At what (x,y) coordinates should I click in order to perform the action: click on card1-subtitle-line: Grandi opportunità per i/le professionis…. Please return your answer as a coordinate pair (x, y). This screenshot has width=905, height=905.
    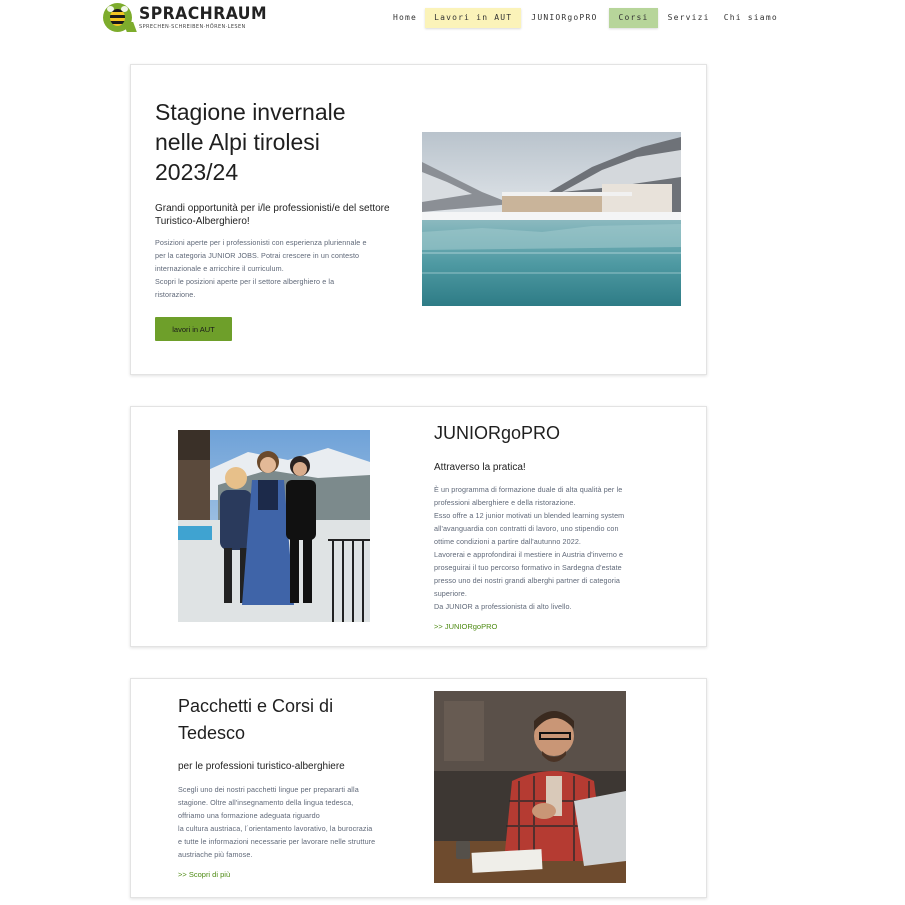
    Looking at the image, I should click on (272, 208).